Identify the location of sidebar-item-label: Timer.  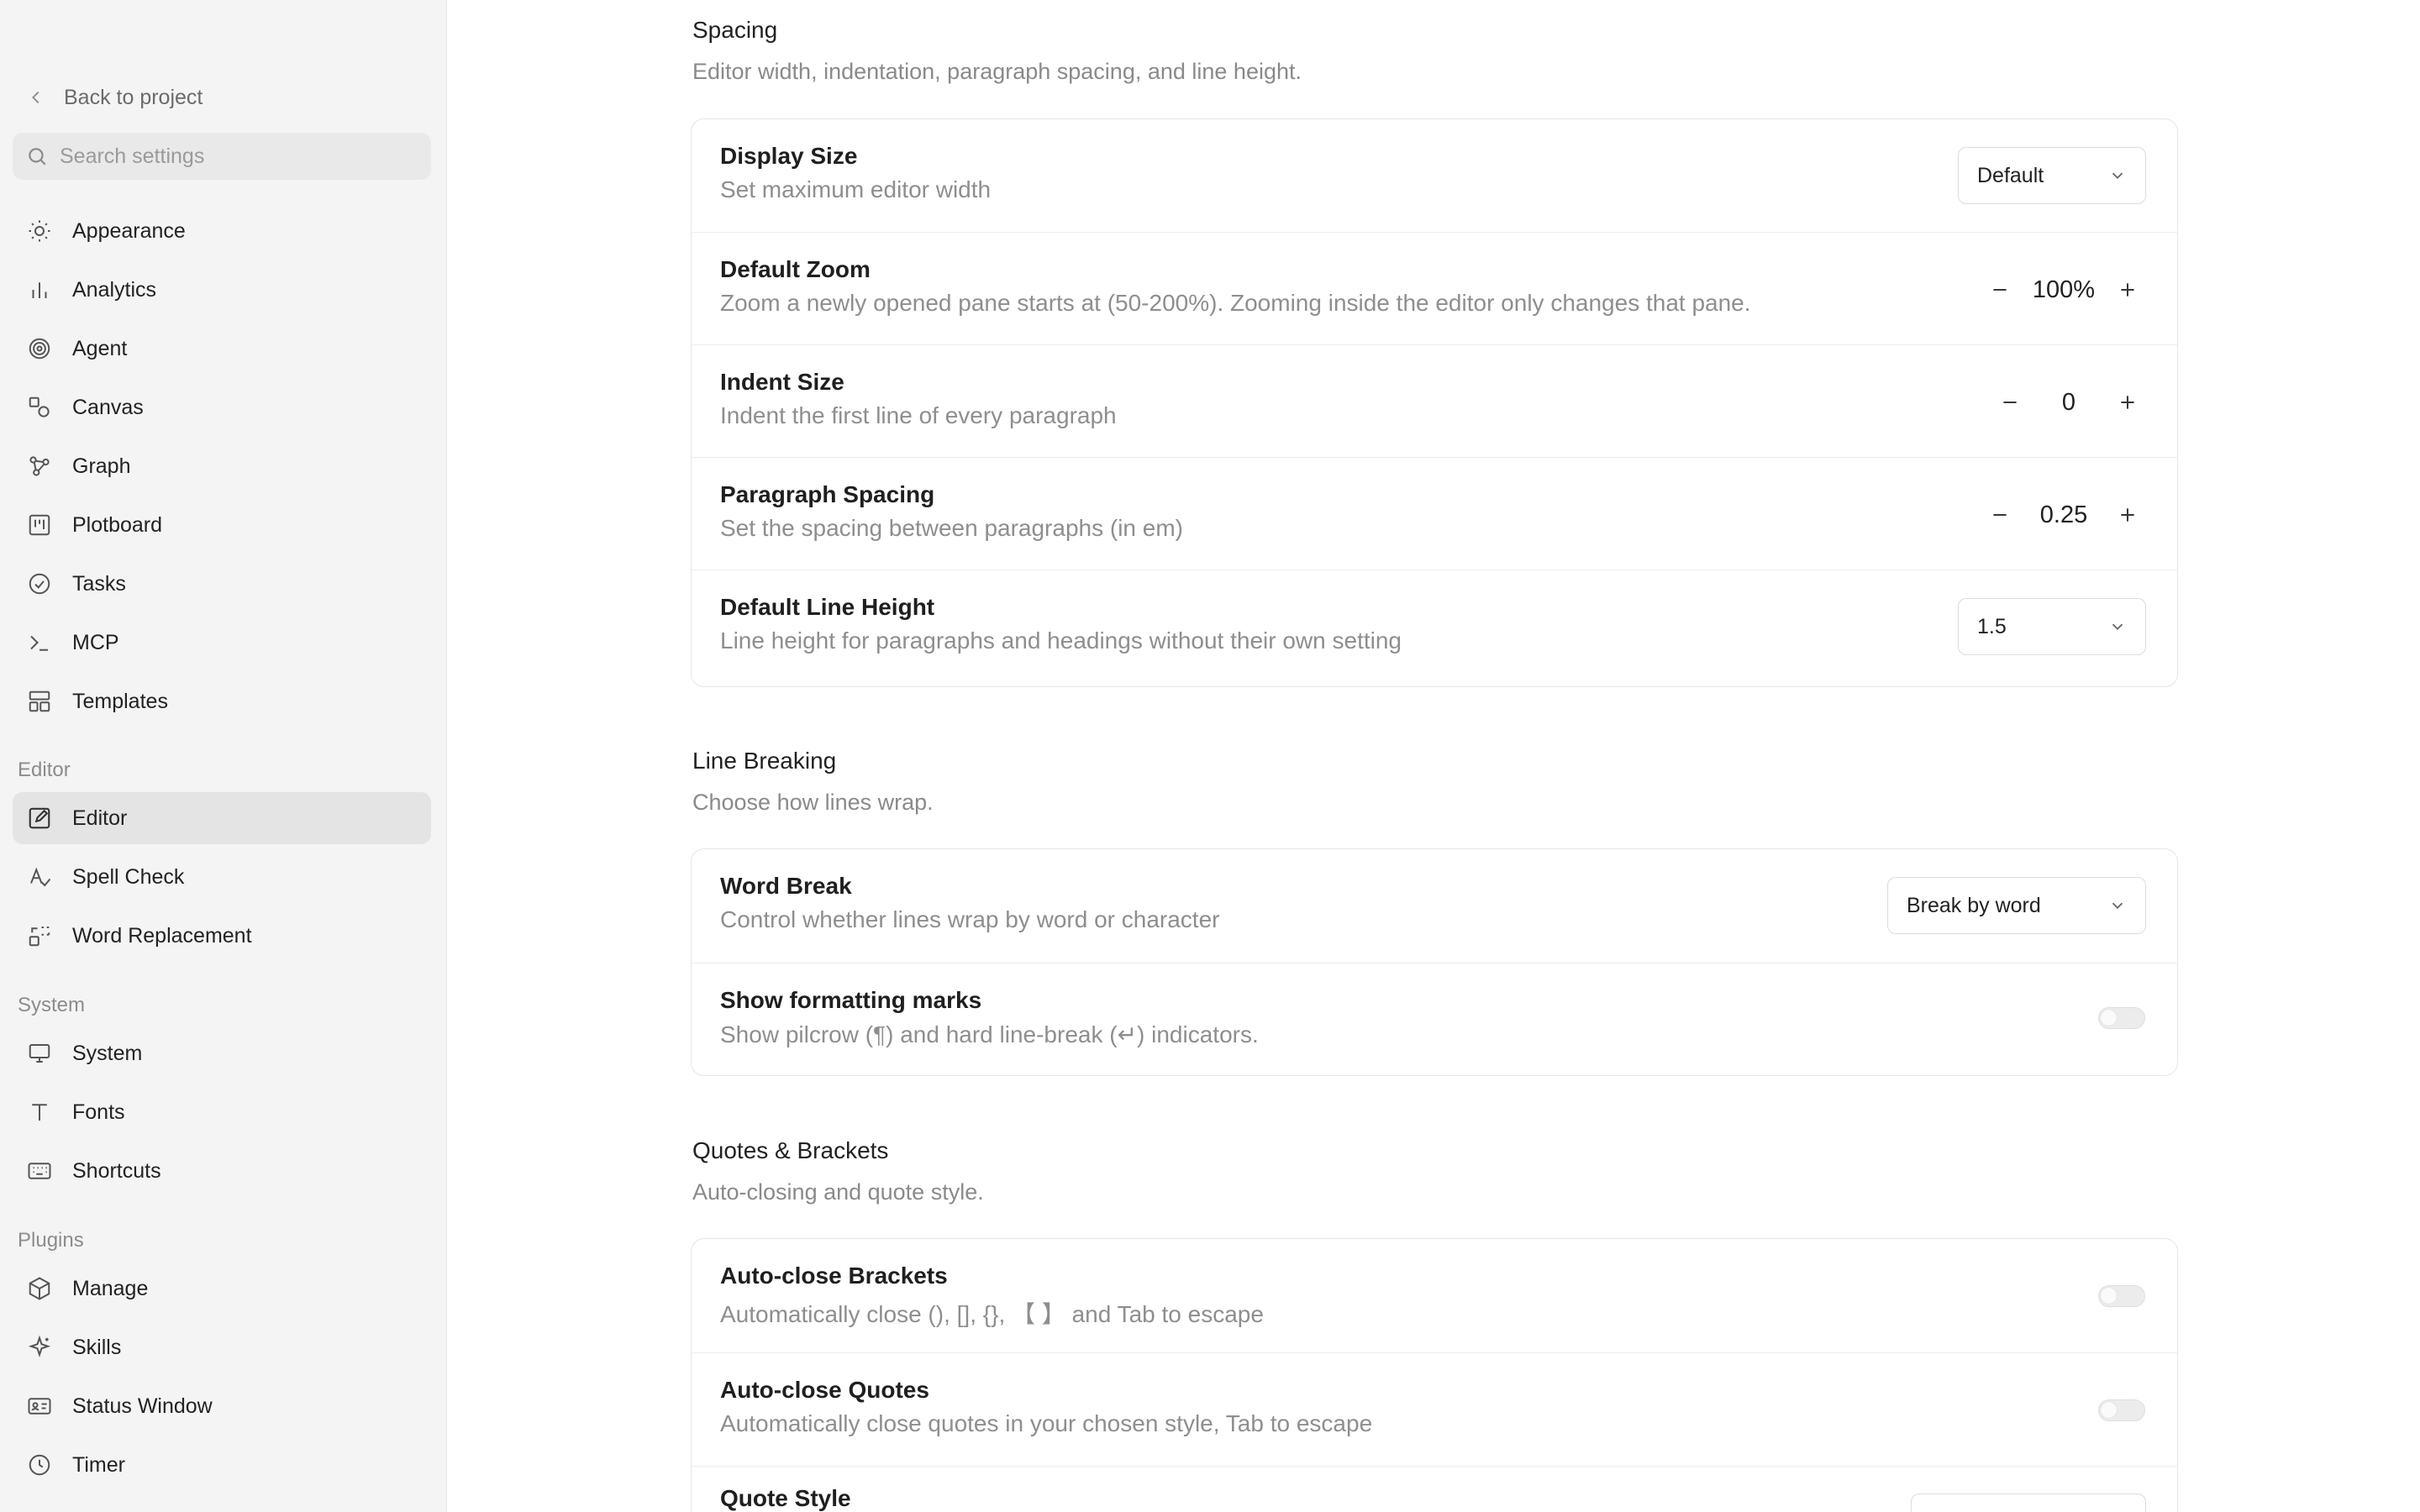
(98, 1464).